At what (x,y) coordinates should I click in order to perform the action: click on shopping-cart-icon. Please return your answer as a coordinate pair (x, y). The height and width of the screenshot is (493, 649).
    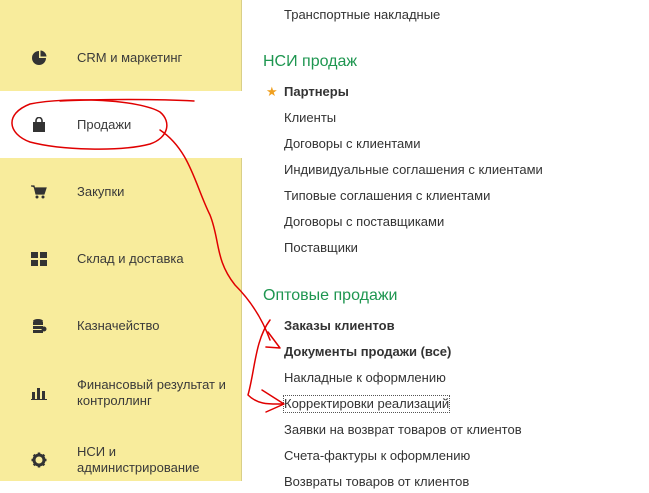
    Looking at the image, I should click on (39, 192).